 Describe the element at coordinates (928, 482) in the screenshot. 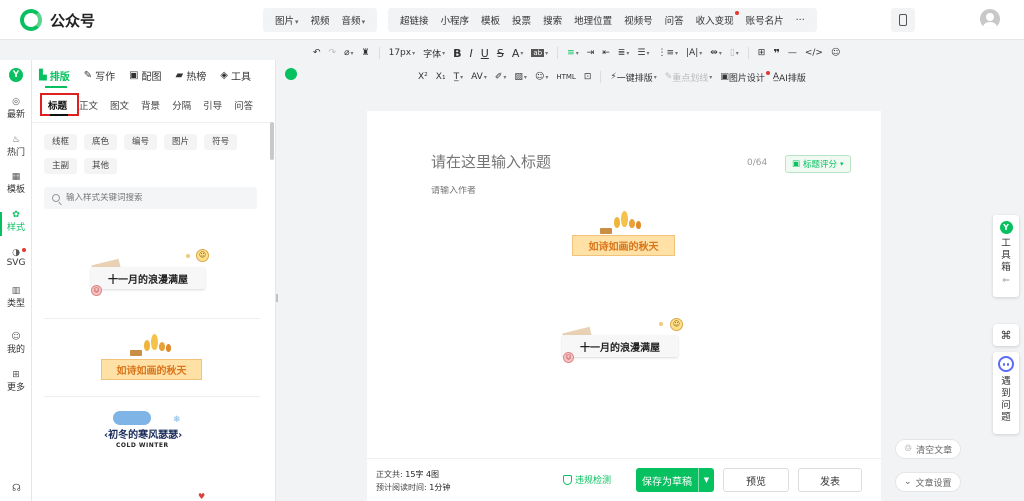

I see `article-settings-button: ⌄ 文章设置` at that location.